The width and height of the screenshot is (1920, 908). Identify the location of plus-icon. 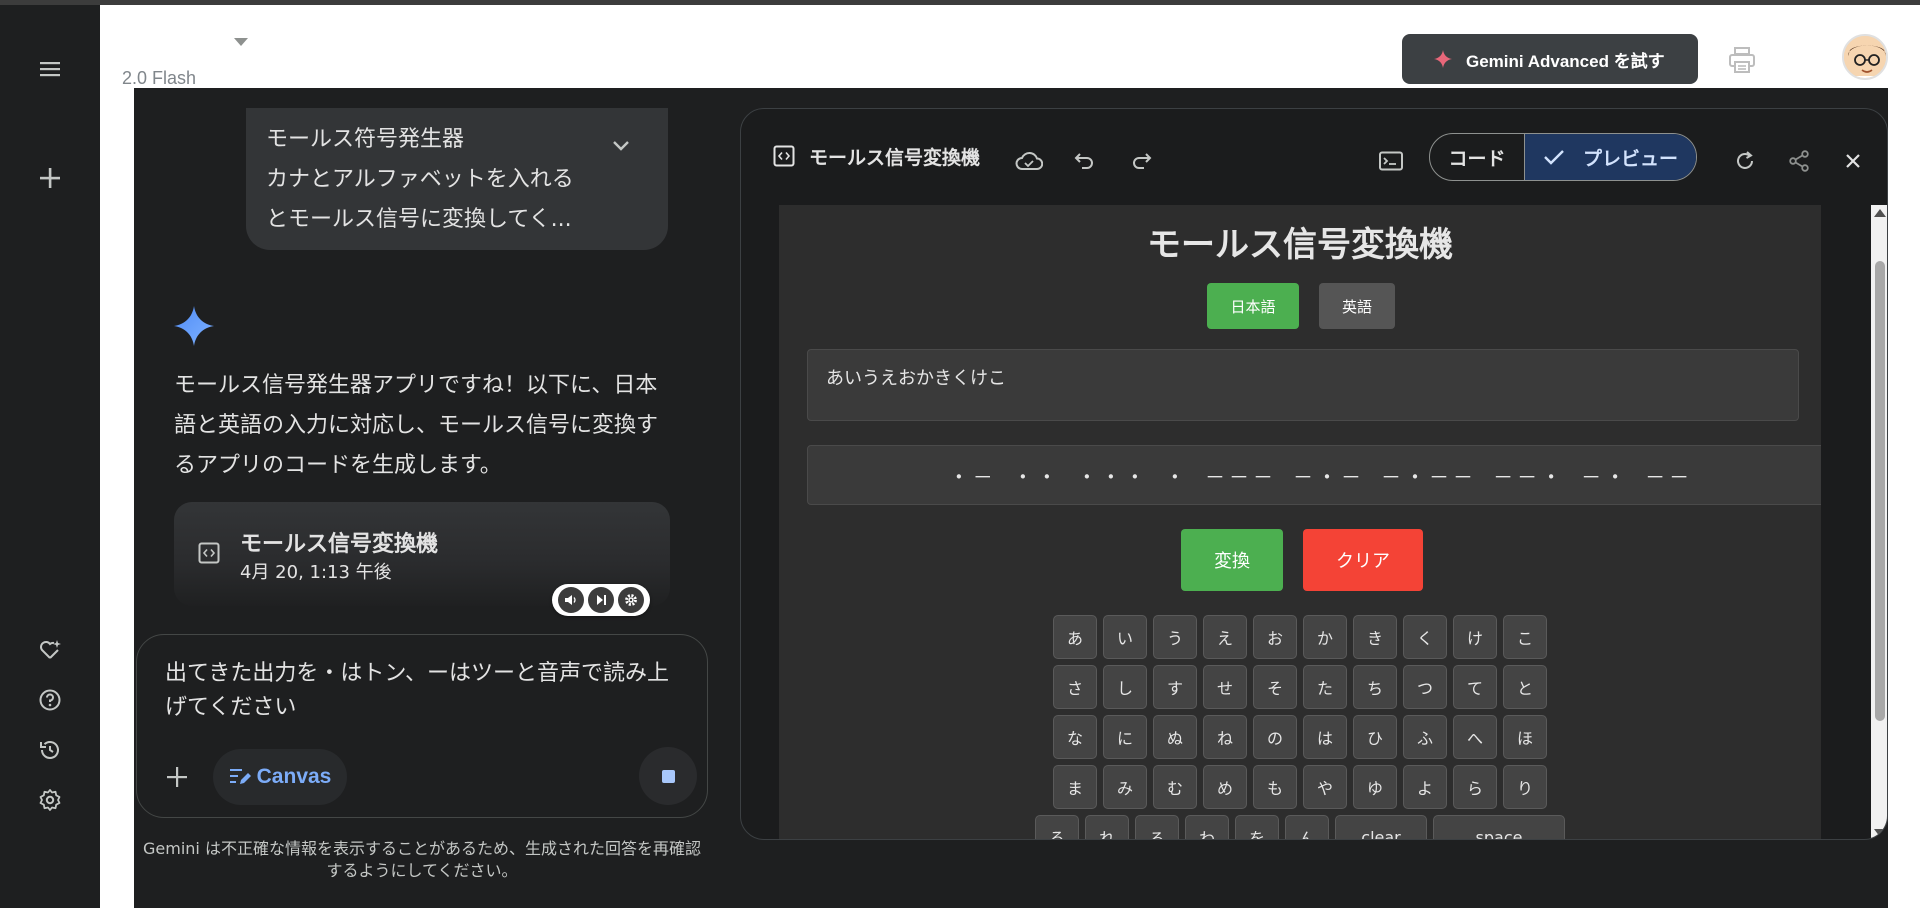
(177, 777).